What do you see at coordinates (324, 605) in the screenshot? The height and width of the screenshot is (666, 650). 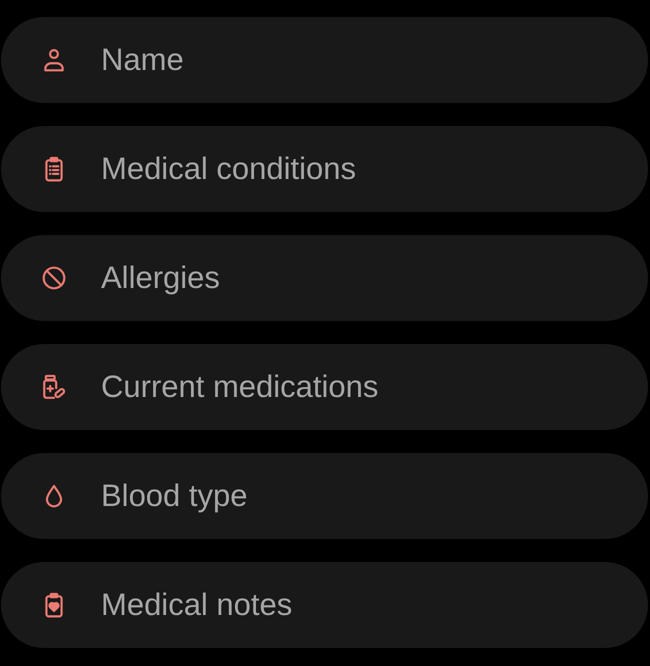 I see `medical-notes-field: Medical notes` at bounding box center [324, 605].